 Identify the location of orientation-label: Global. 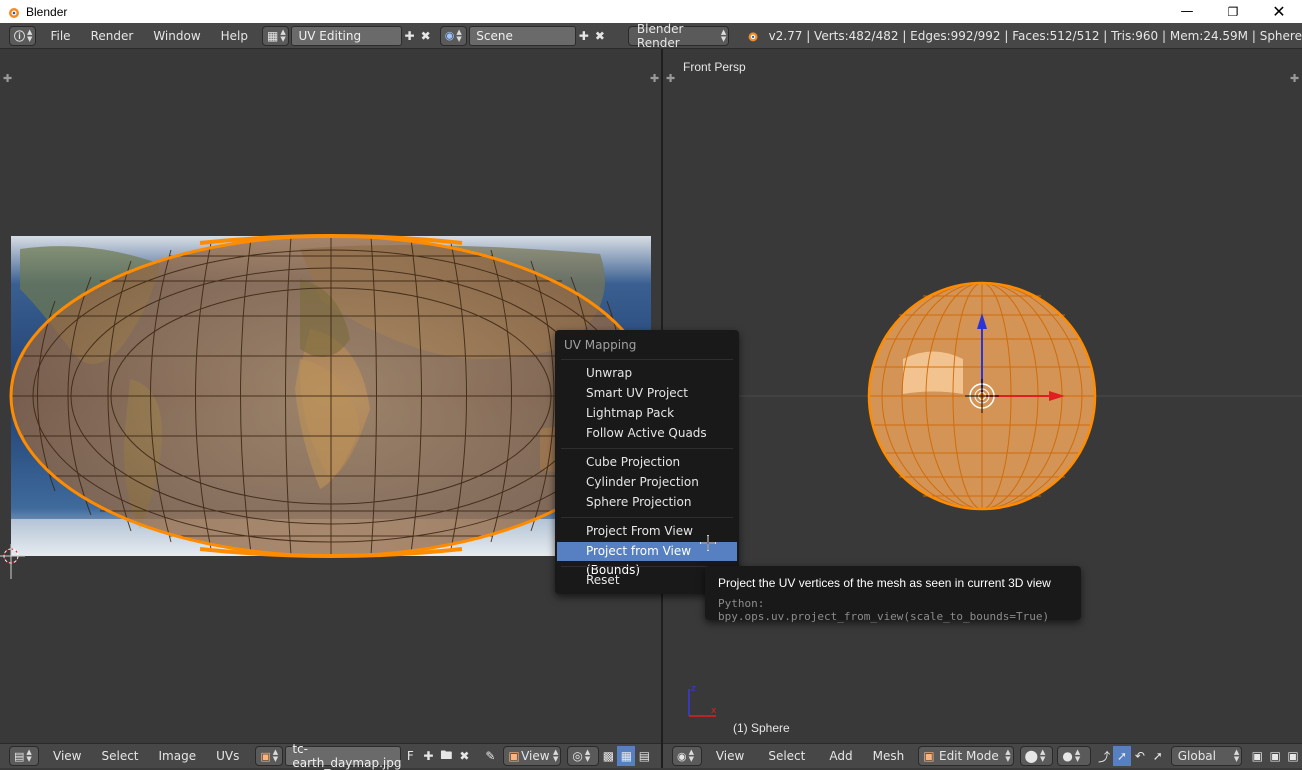
(1196, 756).